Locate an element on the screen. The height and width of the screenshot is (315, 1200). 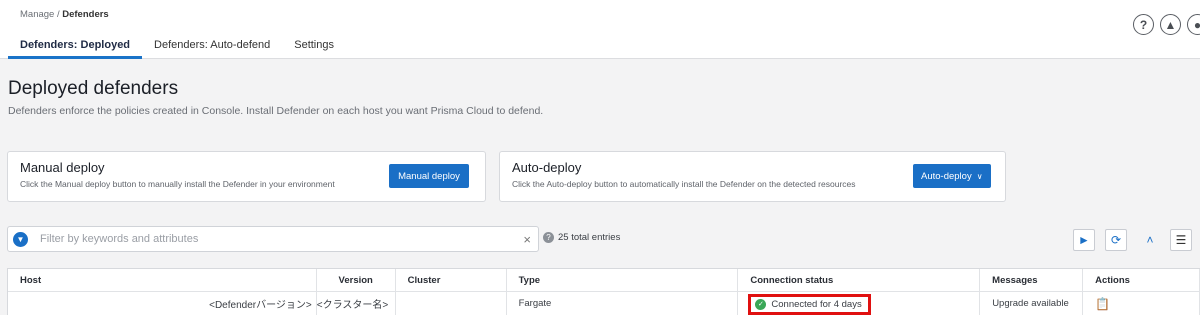
auto-deploy-button: Auto-deploy ∨ is located at coordinates (952, 176).